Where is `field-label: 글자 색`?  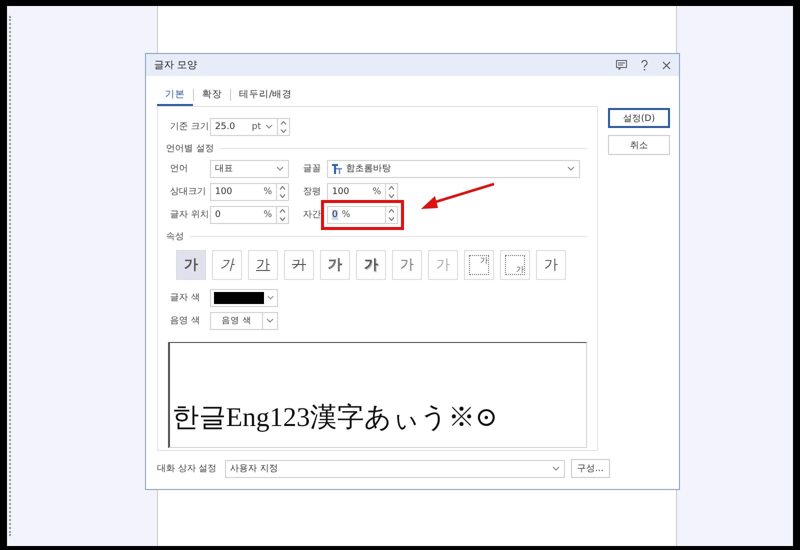 field-label: 글자 색 is located at coordinates (185, 298).